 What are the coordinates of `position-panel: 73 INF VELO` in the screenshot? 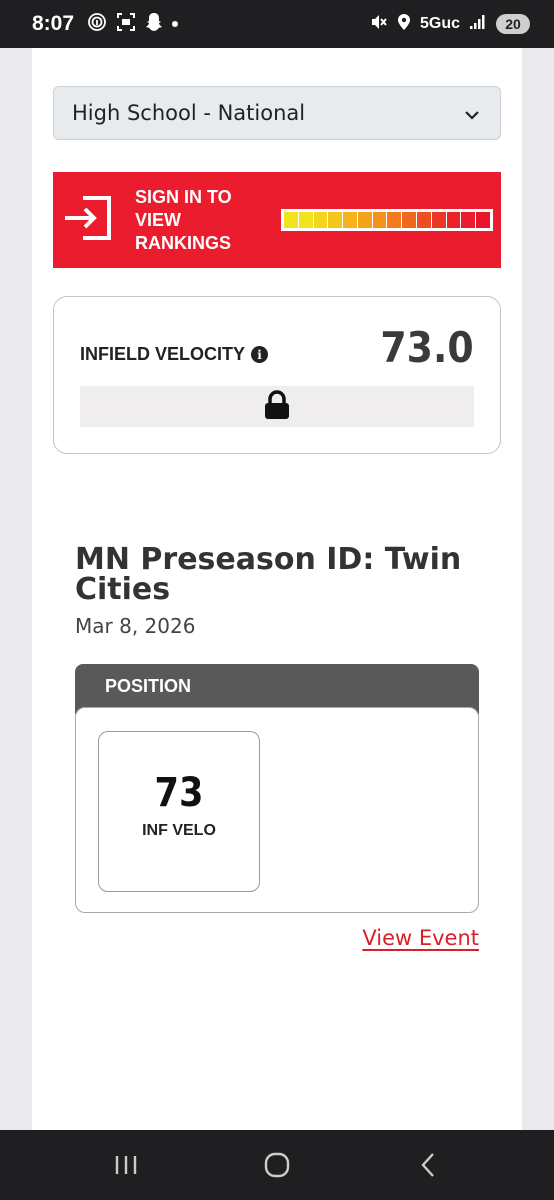 It's located at (277, 810).